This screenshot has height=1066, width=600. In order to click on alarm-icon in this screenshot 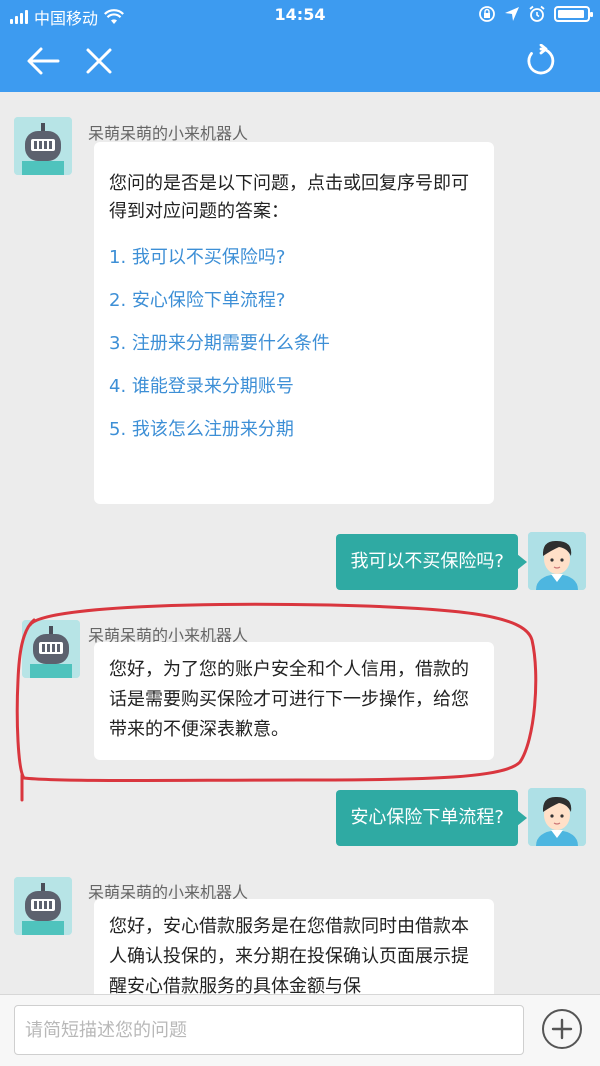, I will do `click(537, 13)`.